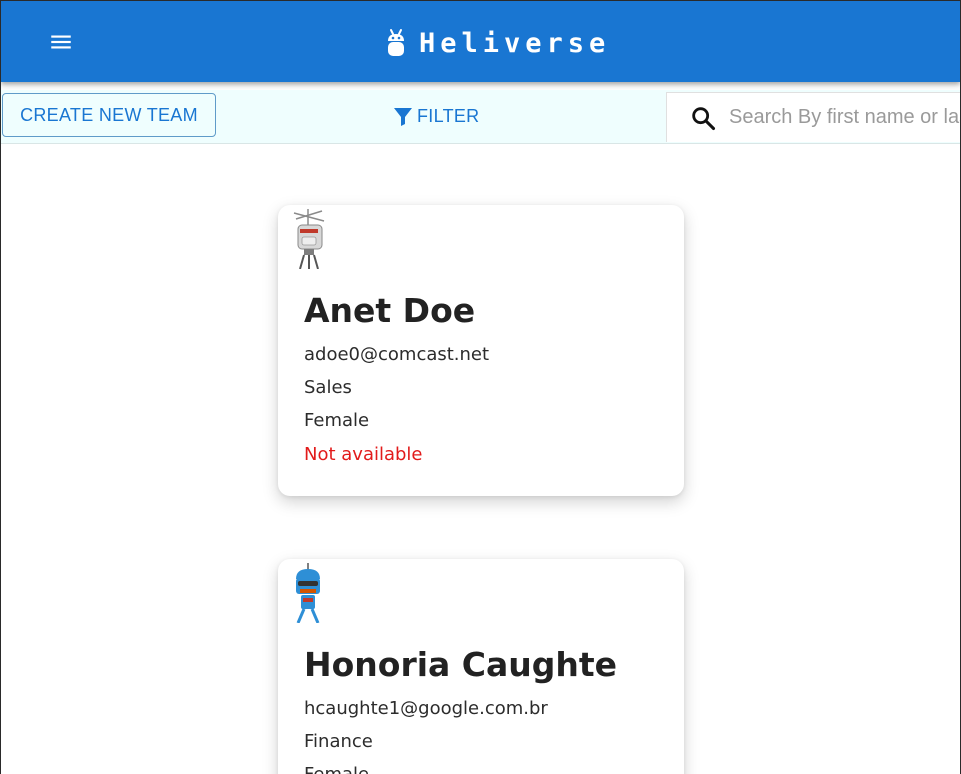 The width and height of the screenshot is (961, 774). I want to click on filter-icon, so click(403, 117).